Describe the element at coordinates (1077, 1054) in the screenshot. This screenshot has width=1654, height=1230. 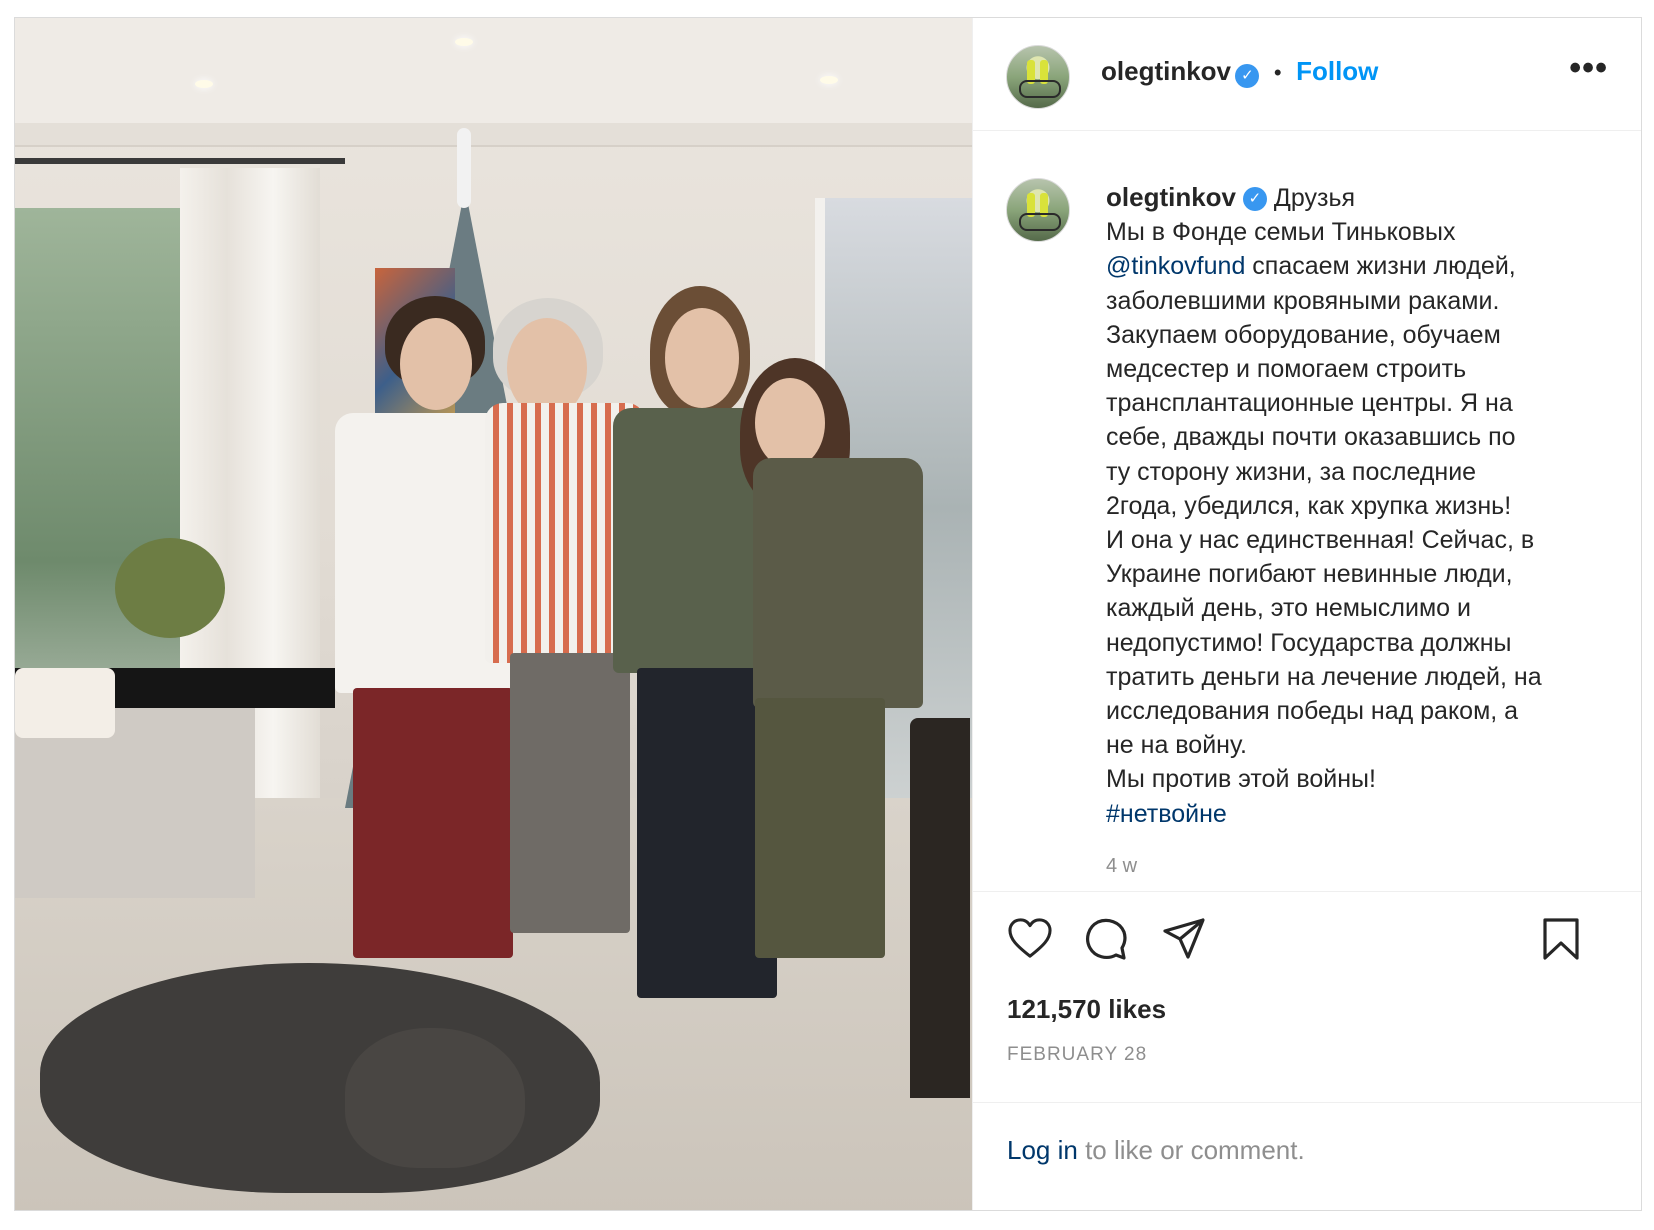
I see `post-date: FEBRUARY 28` at that location.